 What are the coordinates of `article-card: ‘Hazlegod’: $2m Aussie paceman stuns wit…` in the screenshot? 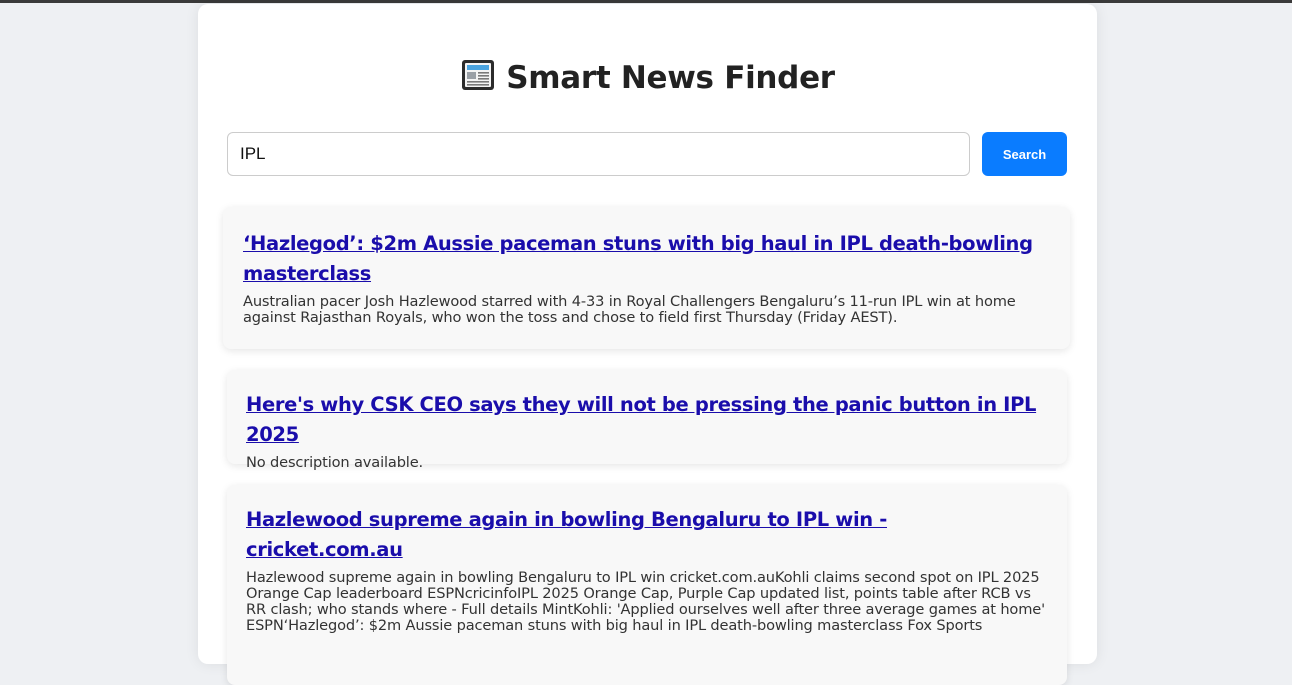 It's located at (646, 278).